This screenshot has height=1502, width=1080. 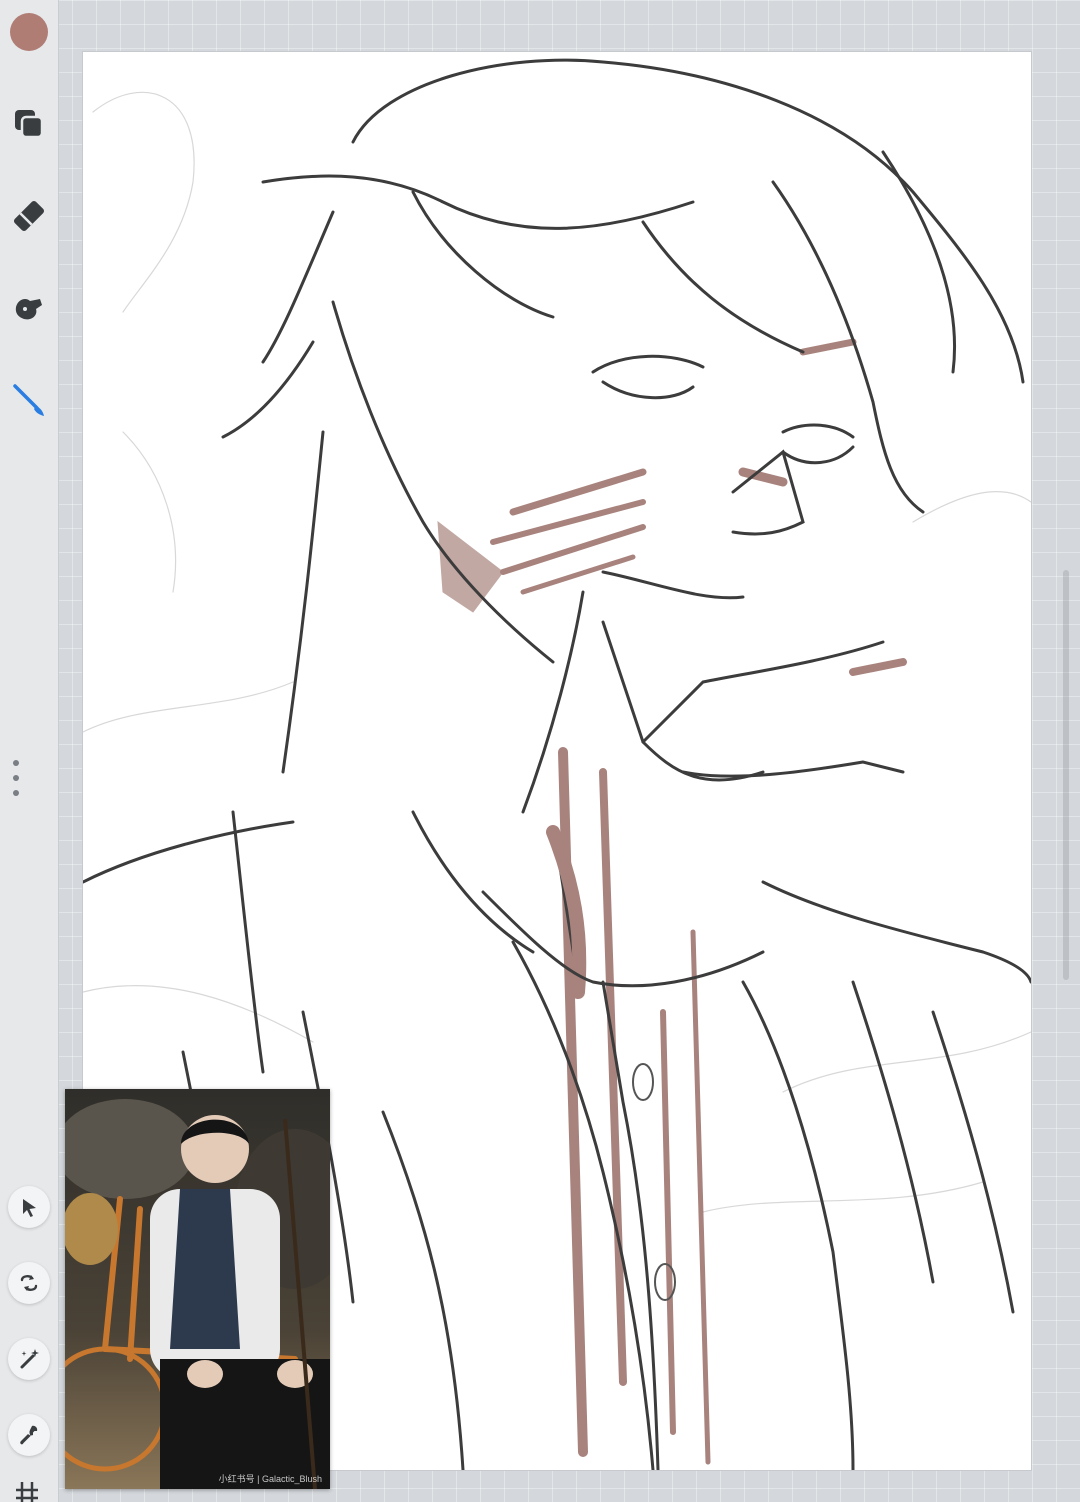 I want to click on layers-button, so click(x=29, y=124).